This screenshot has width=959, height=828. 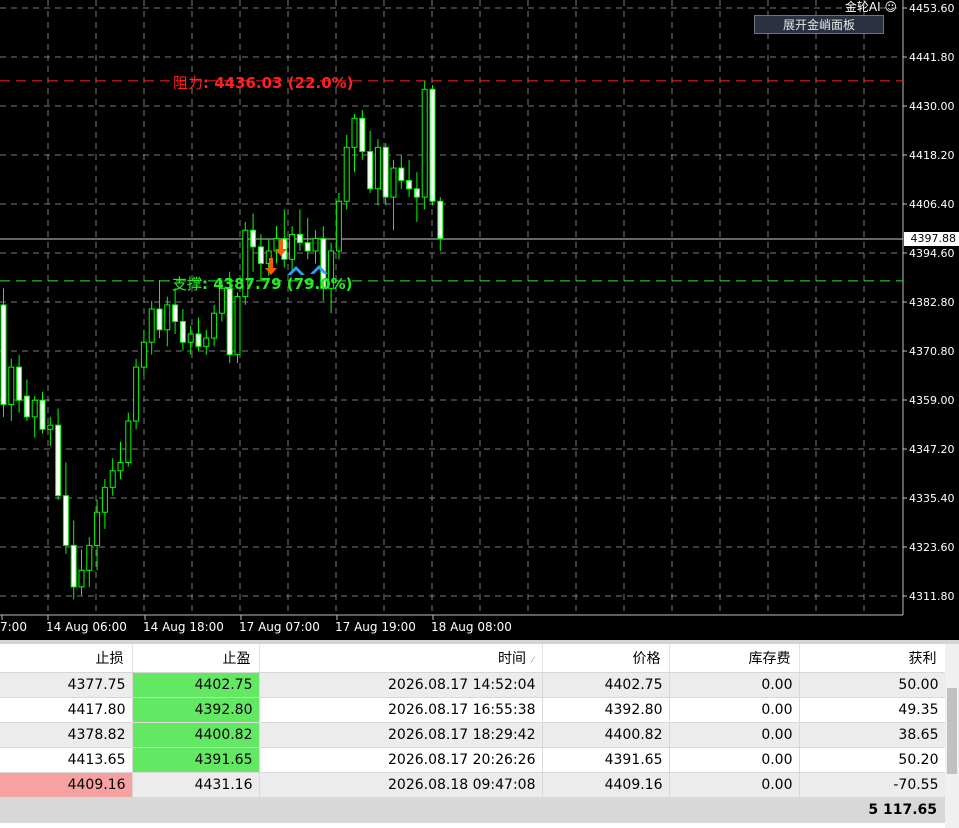 What do you see at coordinates (196, 760) in the screenshot?
I see `cell-tp: 4391.65` at bounding box center [196, 760].